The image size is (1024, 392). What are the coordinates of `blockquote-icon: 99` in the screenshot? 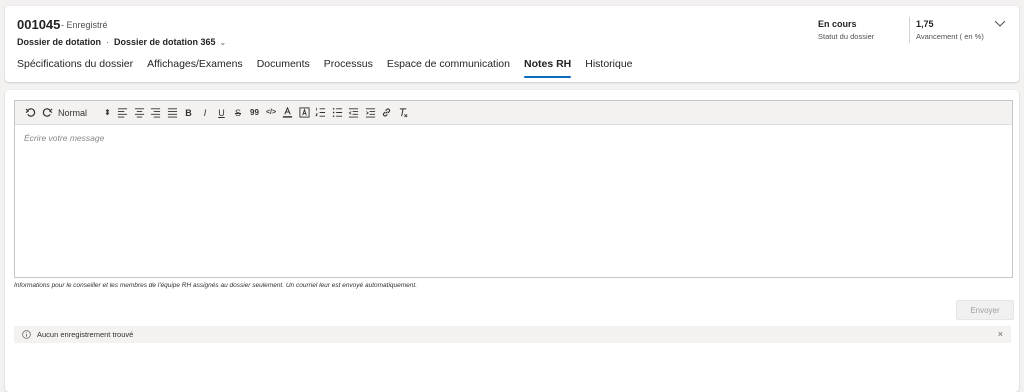 It's located at (254, 113).